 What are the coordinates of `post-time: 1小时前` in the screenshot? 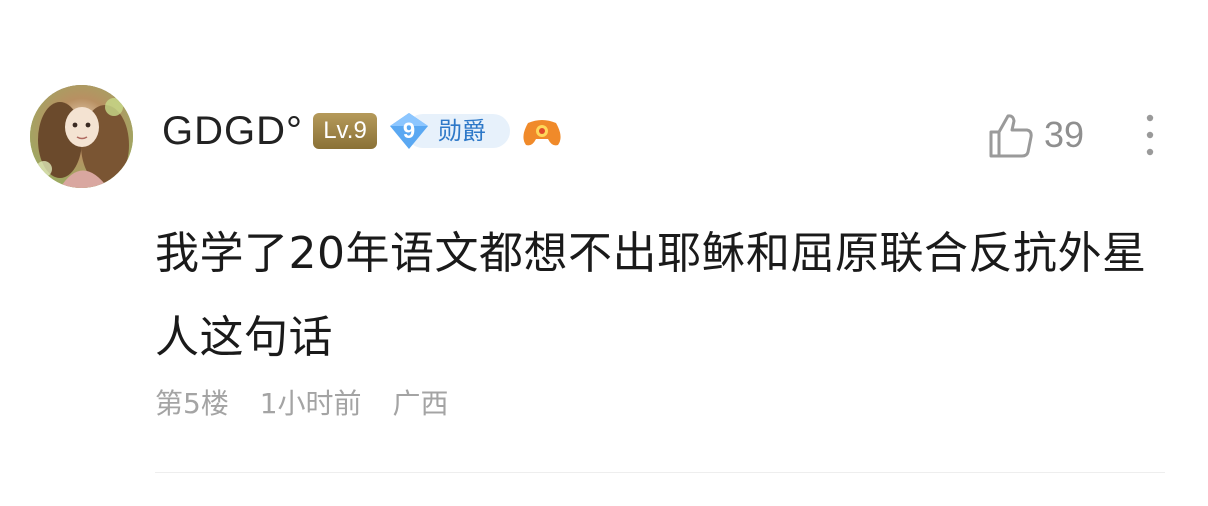 It's located at (310, 403).